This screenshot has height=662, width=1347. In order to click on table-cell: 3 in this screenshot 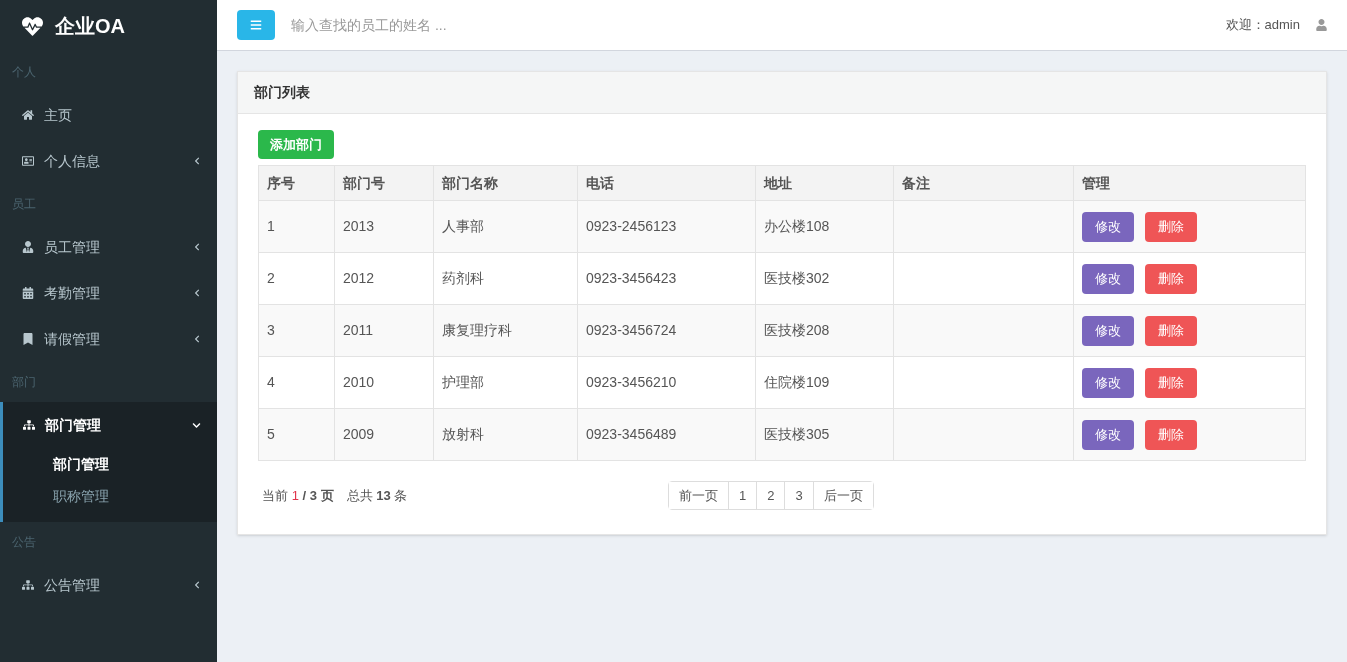, I will do `click(271, 330)`.